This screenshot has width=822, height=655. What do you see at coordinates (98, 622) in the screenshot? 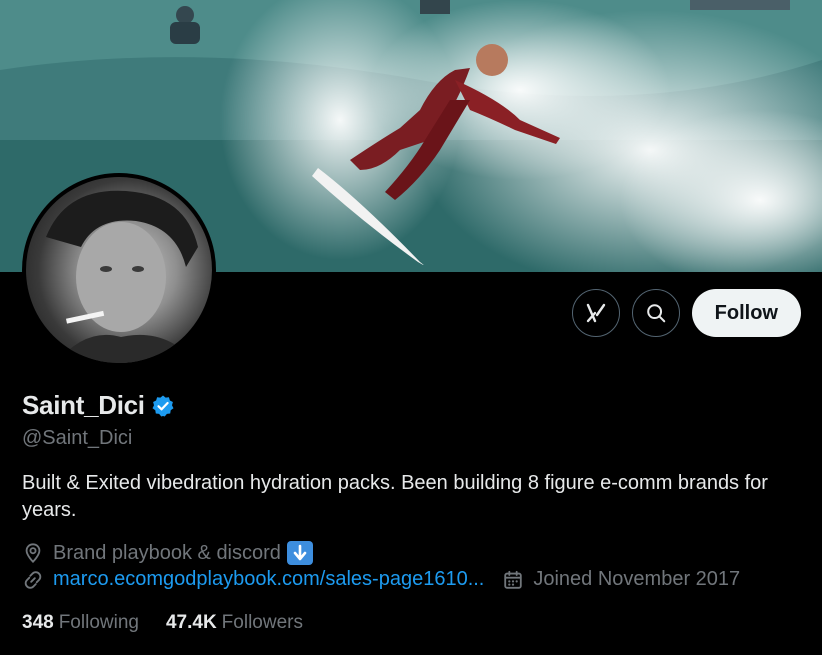
I see `following-label: Following` at bounding box center [98, 622].